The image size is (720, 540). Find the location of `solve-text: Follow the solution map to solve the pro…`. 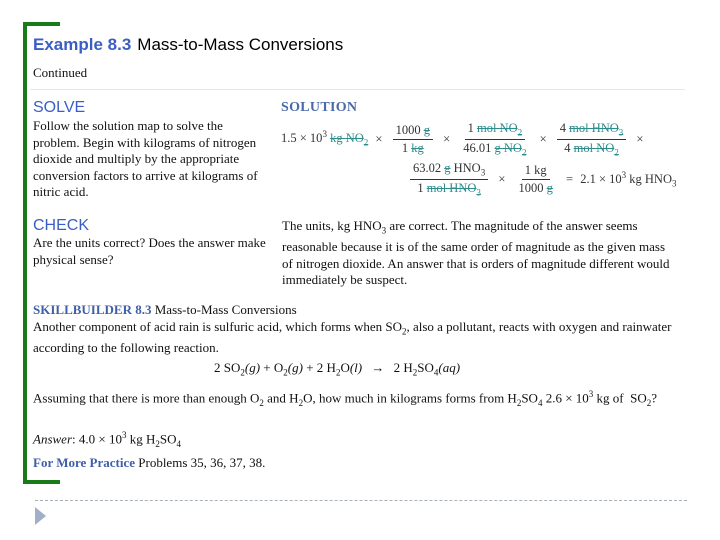

solve-text: Follow the solution map to solve the pro… is located at coordinates (145, 158).